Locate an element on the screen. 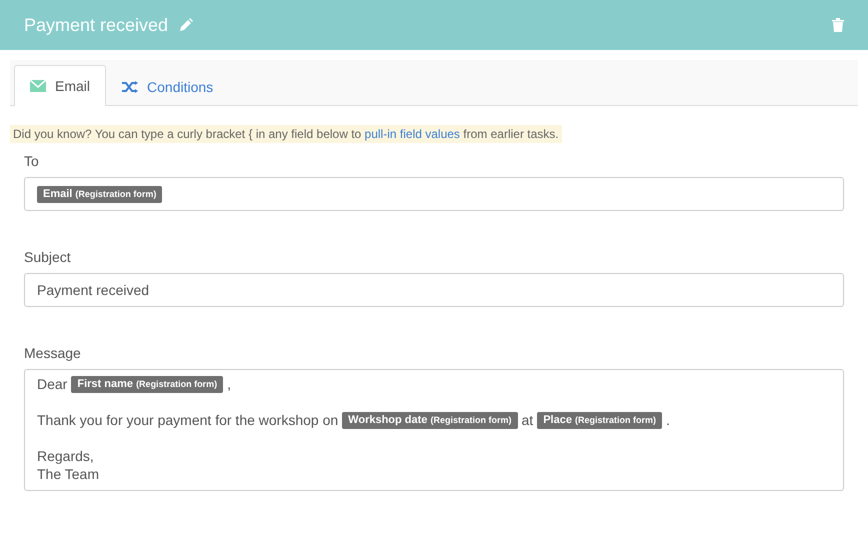  shuffle-icon is located at coordinates (130, 87).